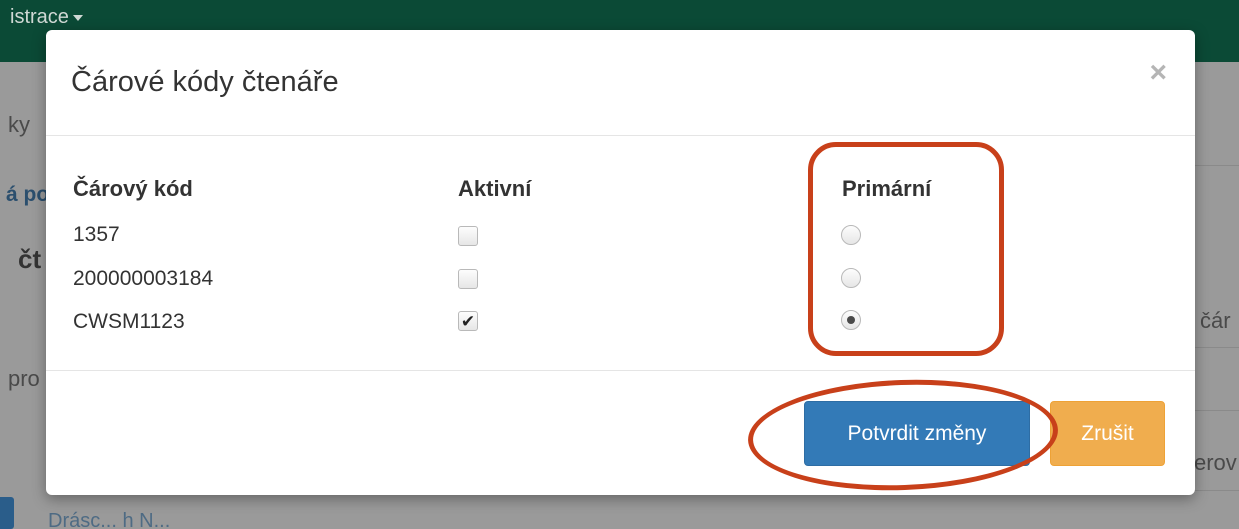  What do you see at coordinates (129, 321) in the screenshot?
I see `barcode-value: CWSM1123` at bounding box center [129, 321].